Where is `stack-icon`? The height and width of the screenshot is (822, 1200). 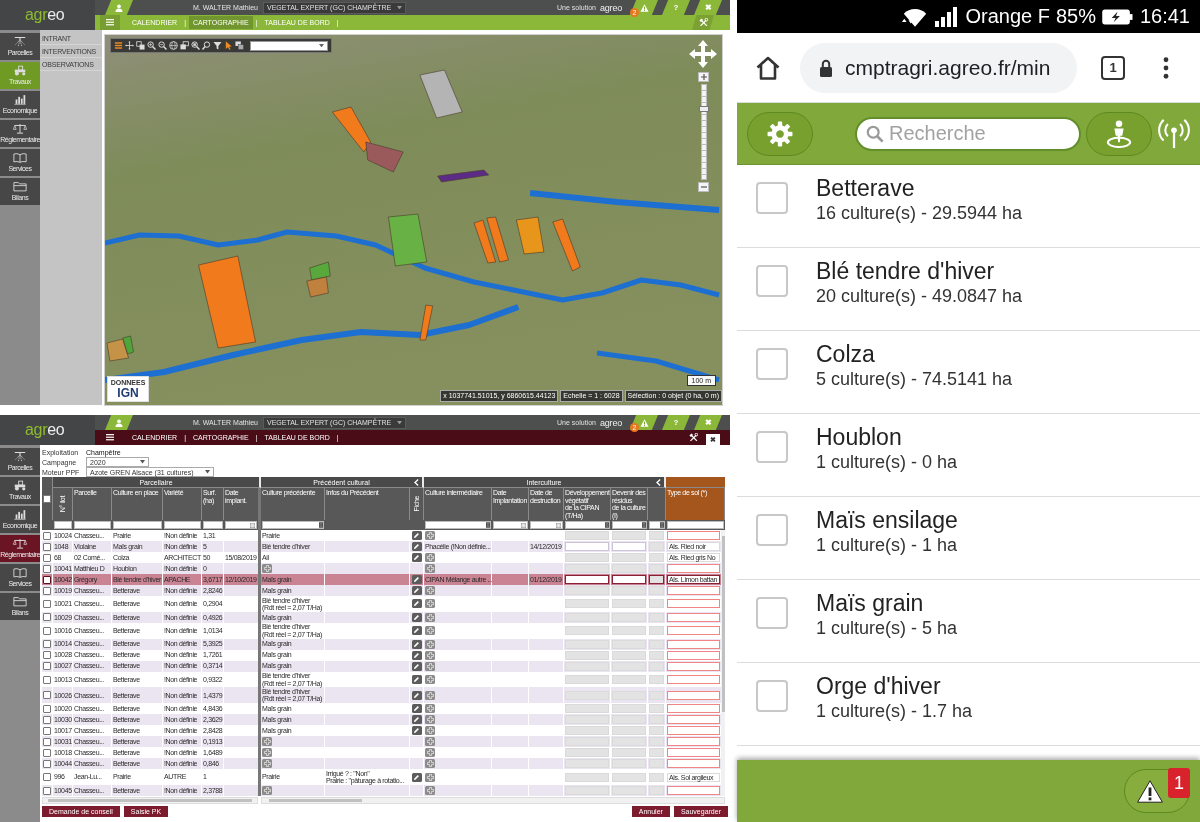 stack-icon is located at coordinates (184, 45).